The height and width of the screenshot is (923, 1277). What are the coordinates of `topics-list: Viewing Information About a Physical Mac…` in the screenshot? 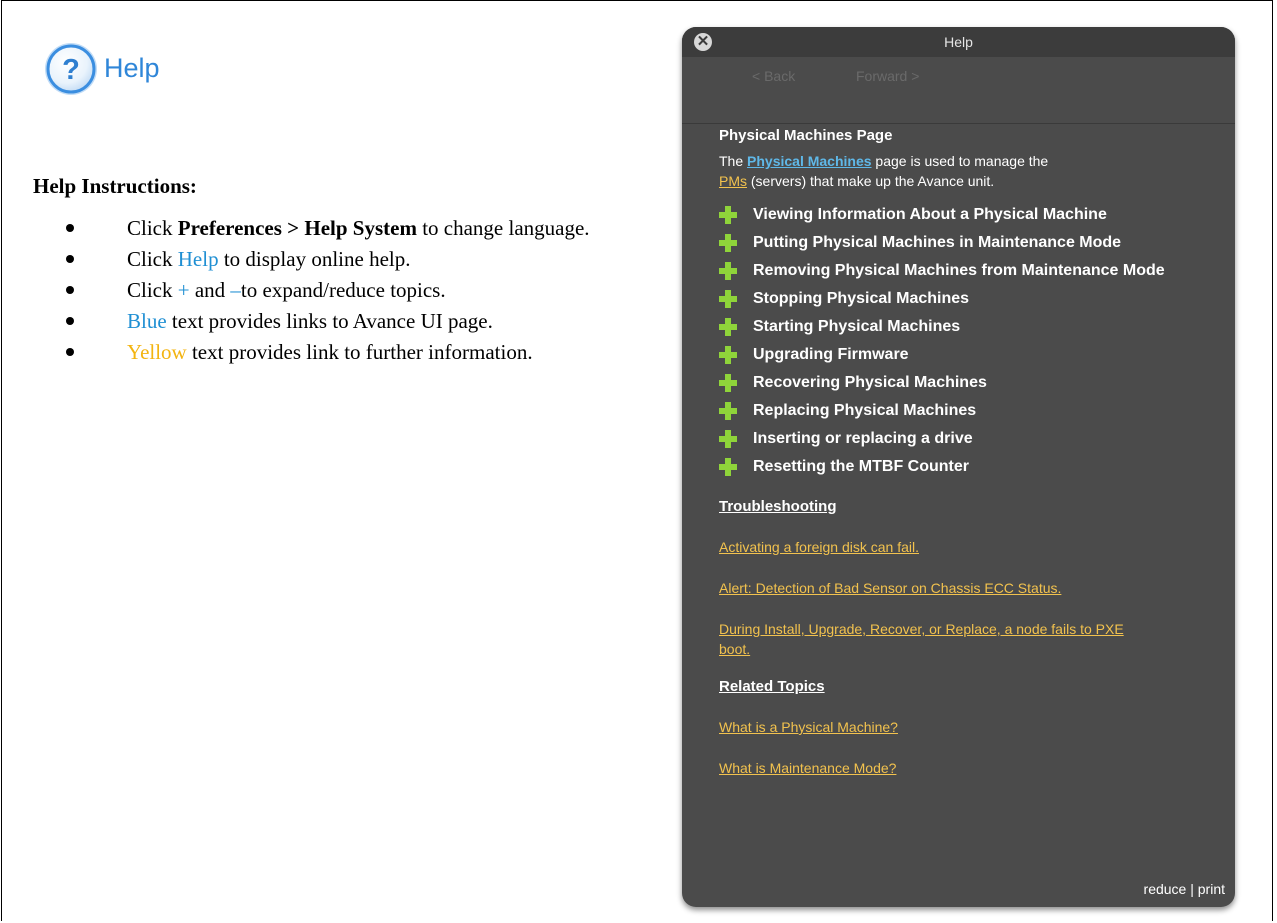 It's located at (964, 341).